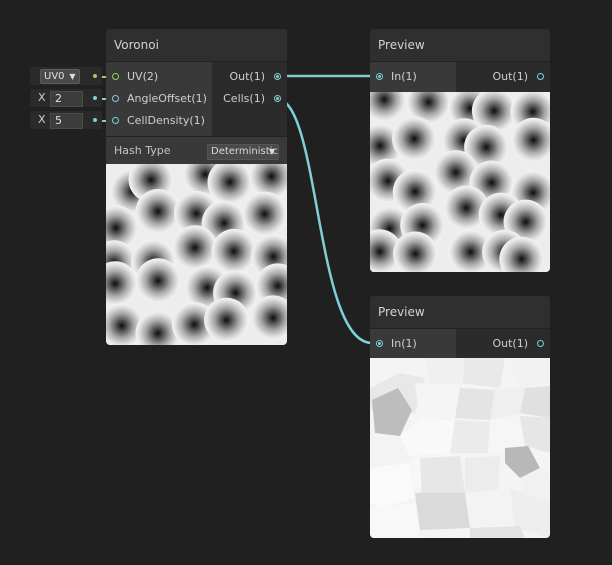 Image resolution: width=612 pixels, height=565 pixels. Describe the element at coordinates (540, 76) in the screenshot. I see `preview-top-out-dot` at that location.